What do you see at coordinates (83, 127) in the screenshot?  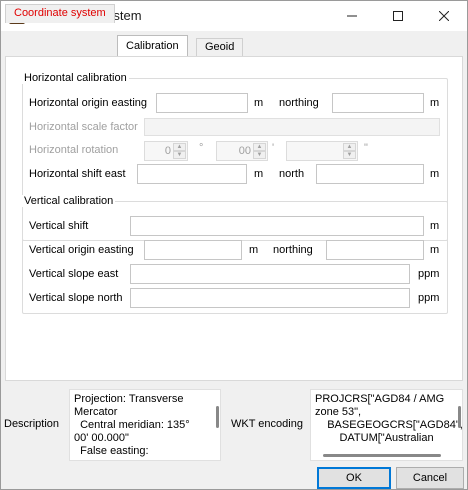 I see `horizontal-scale-factor-label: Horizontal scale factor` at bounding box center [83, 127].